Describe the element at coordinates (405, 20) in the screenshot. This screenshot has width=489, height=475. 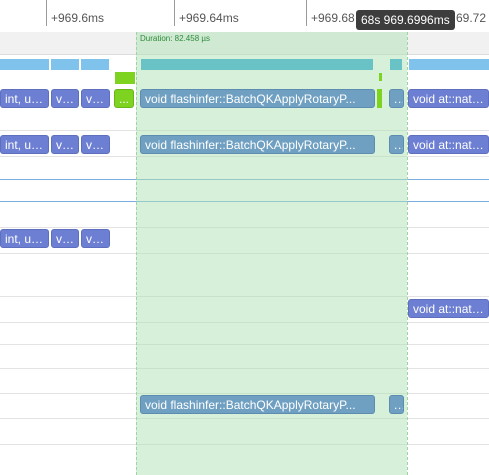
I see `cursor-time-label: 68s 969.6996ms` at that location.